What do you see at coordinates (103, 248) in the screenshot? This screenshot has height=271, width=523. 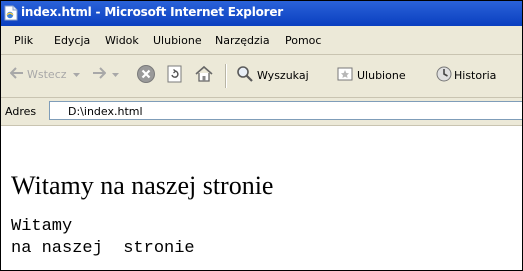 I see `pre-line: na naszej stronie` at bounding box center [103, 248].